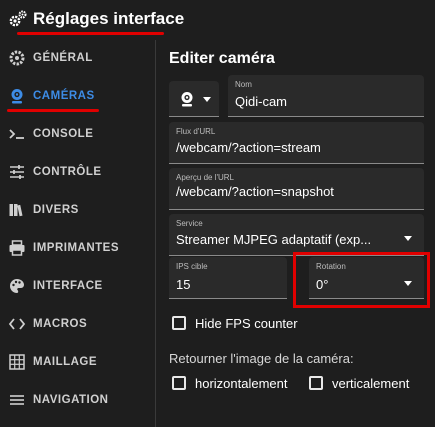  What do you see at coordinates (196, 131) in the screenshot?
I see `stream-url-label: Flux d'URL` at bounding box center [196, 131].